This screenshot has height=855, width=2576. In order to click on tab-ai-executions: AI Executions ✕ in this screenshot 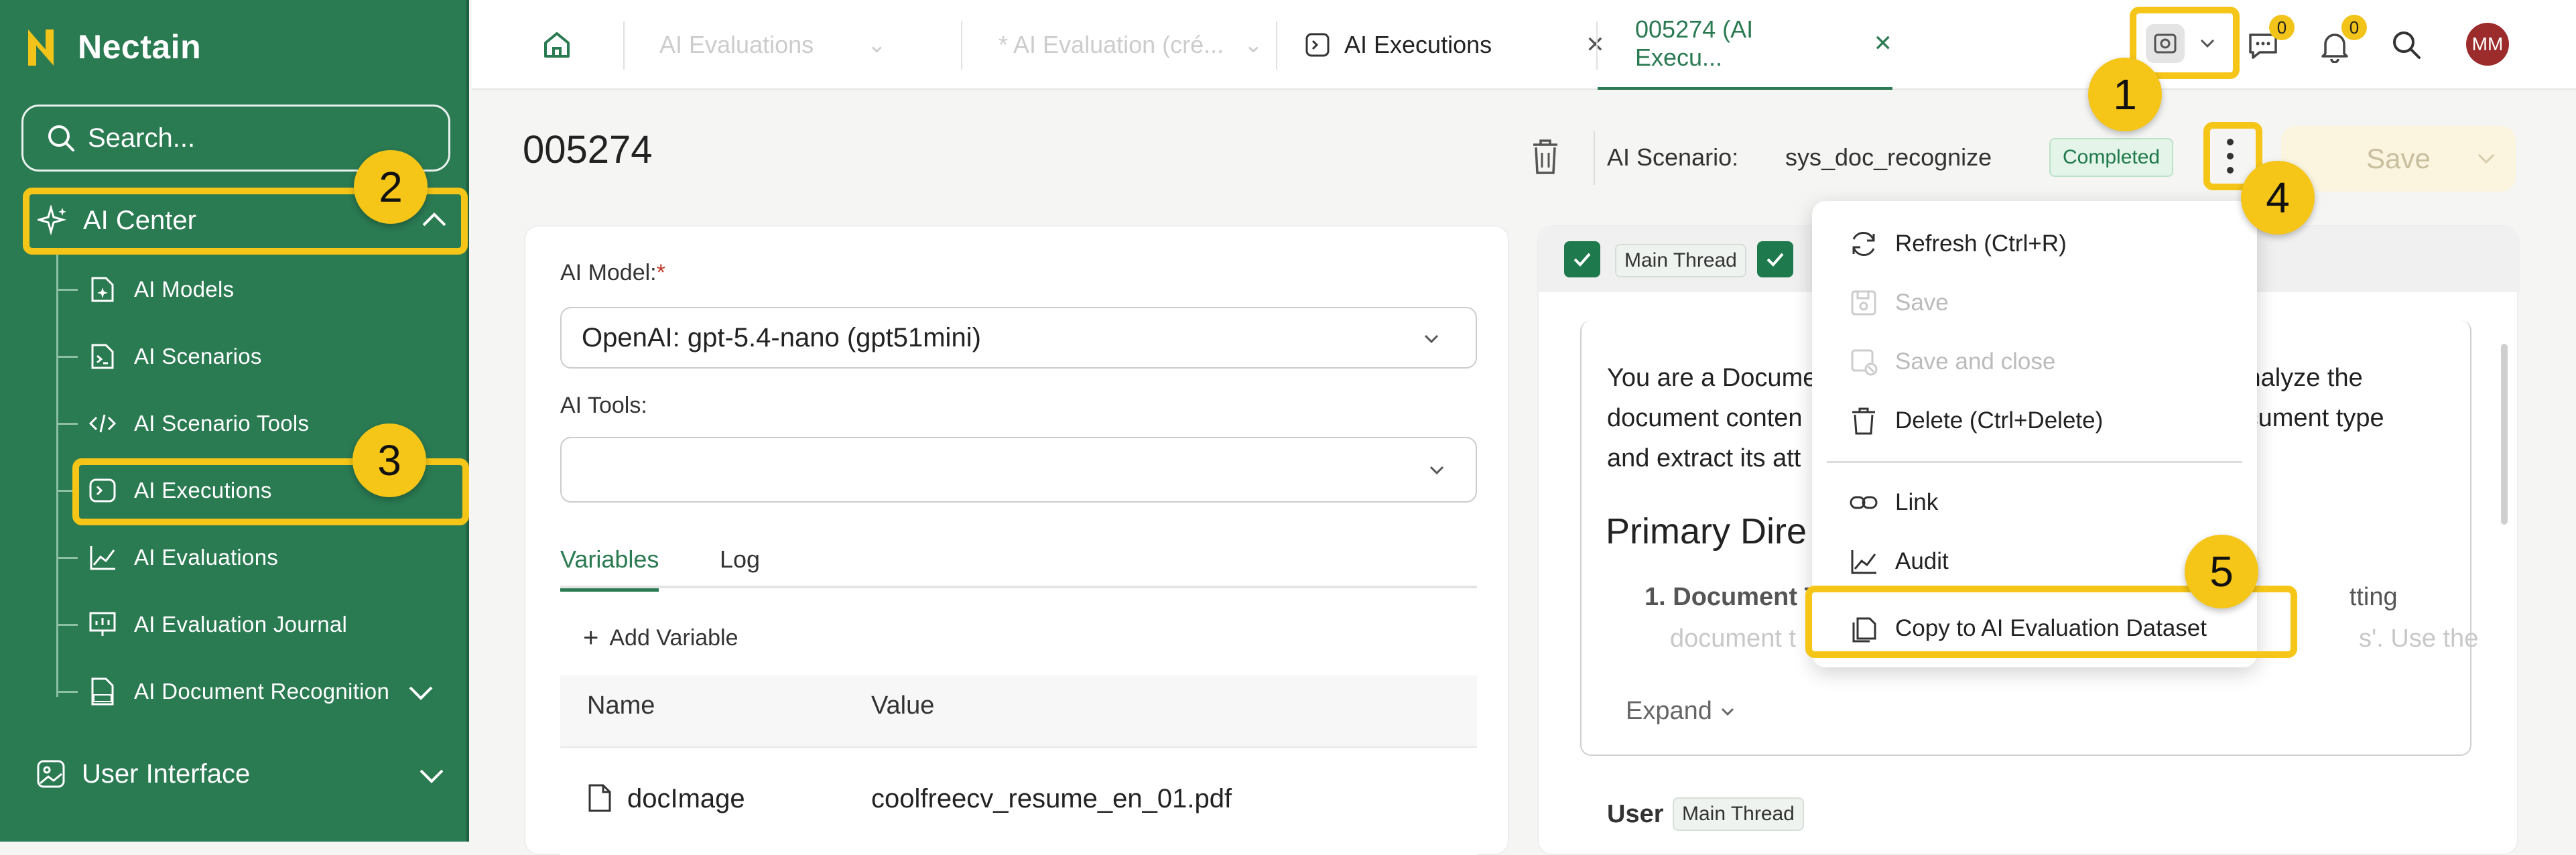, I will do `click(1454, 45)`.